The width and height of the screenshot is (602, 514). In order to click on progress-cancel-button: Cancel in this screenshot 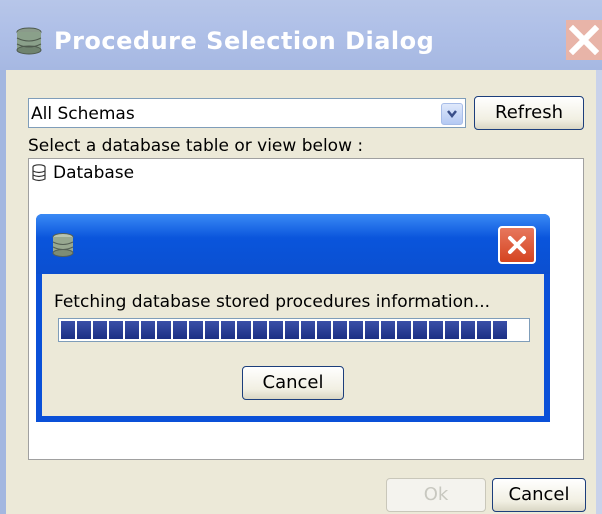, I will do `click(293, 383)`.